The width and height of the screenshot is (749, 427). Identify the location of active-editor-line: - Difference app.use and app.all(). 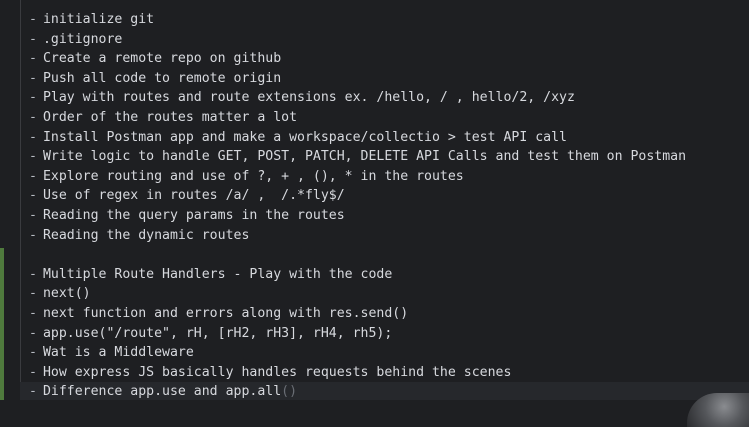
(384, 392).